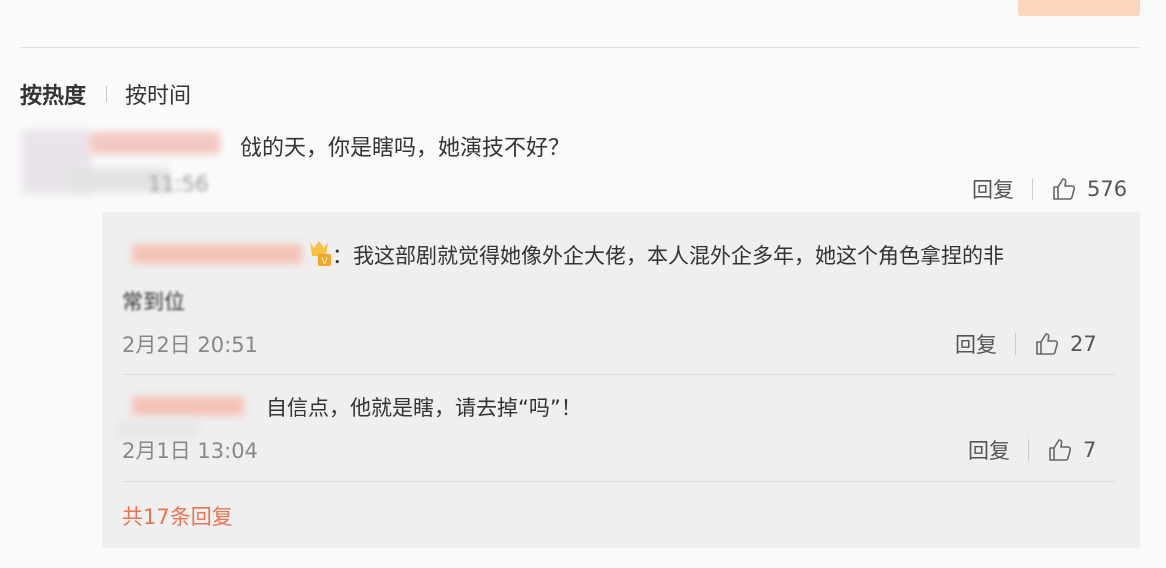 The width and height of the screenshot is (1166, 568). Describe the element at coordinates (190, 451) in the screenshot. I see `reply-timestamp: 2月1日 13:04` at that location.